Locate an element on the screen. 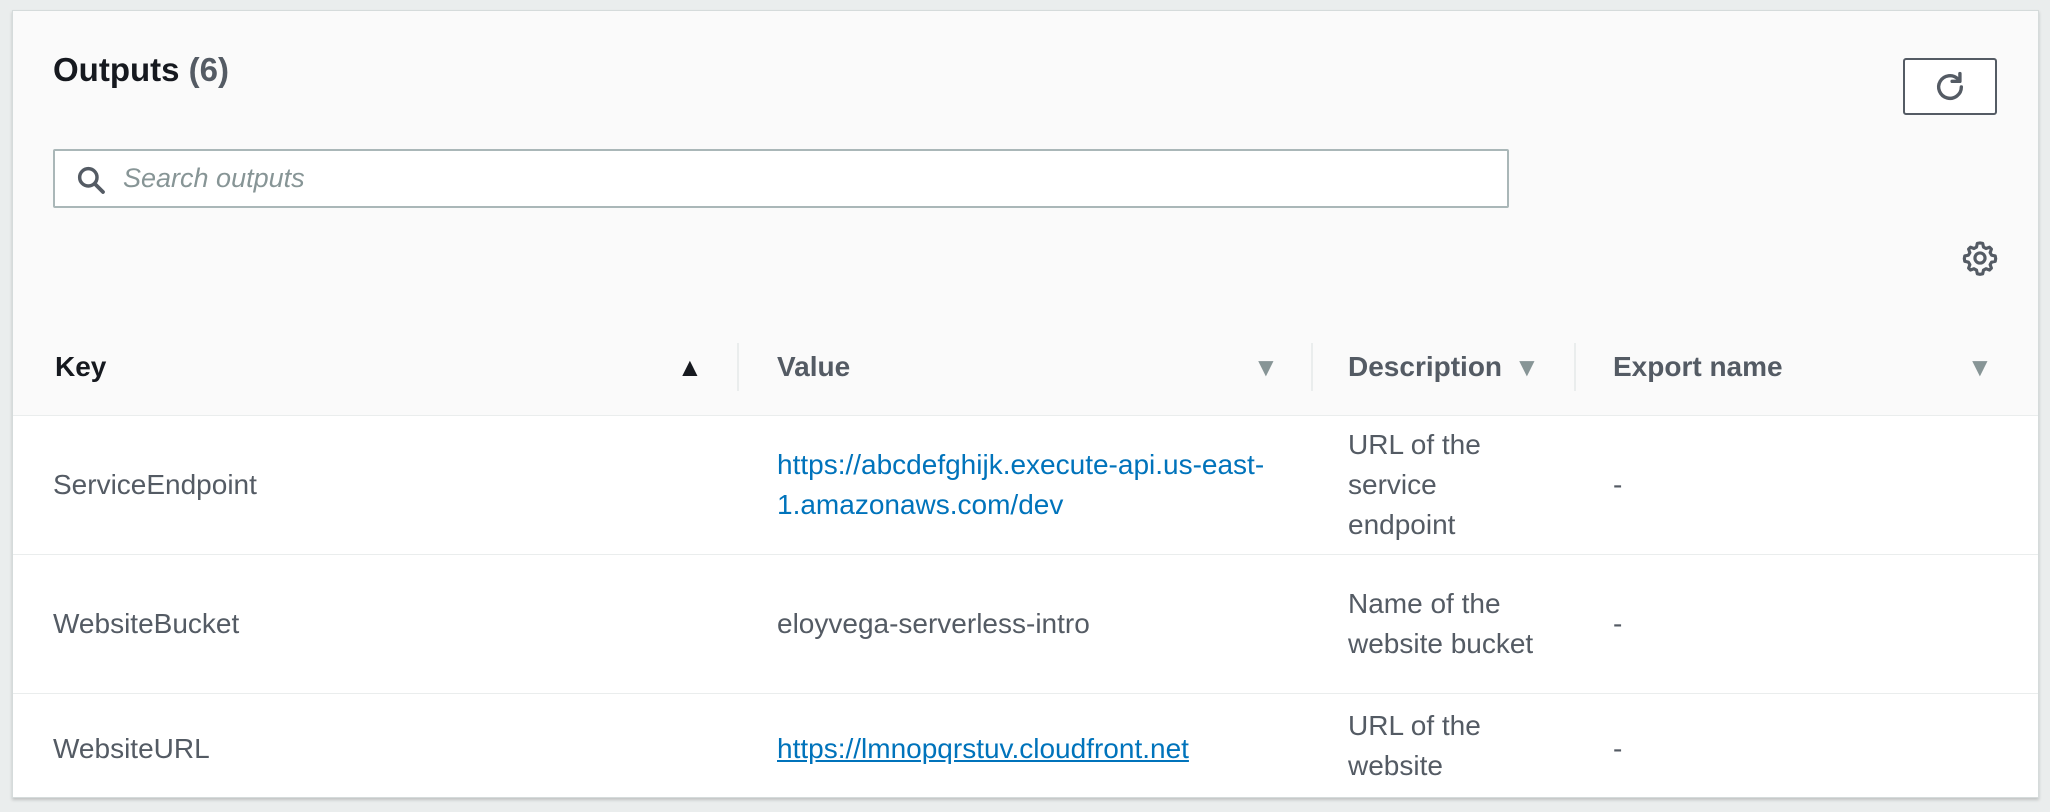 The width and height of the screenshot is (2050, 812). row-description: Name of the website bucket is located at coordinates (1441, 623).